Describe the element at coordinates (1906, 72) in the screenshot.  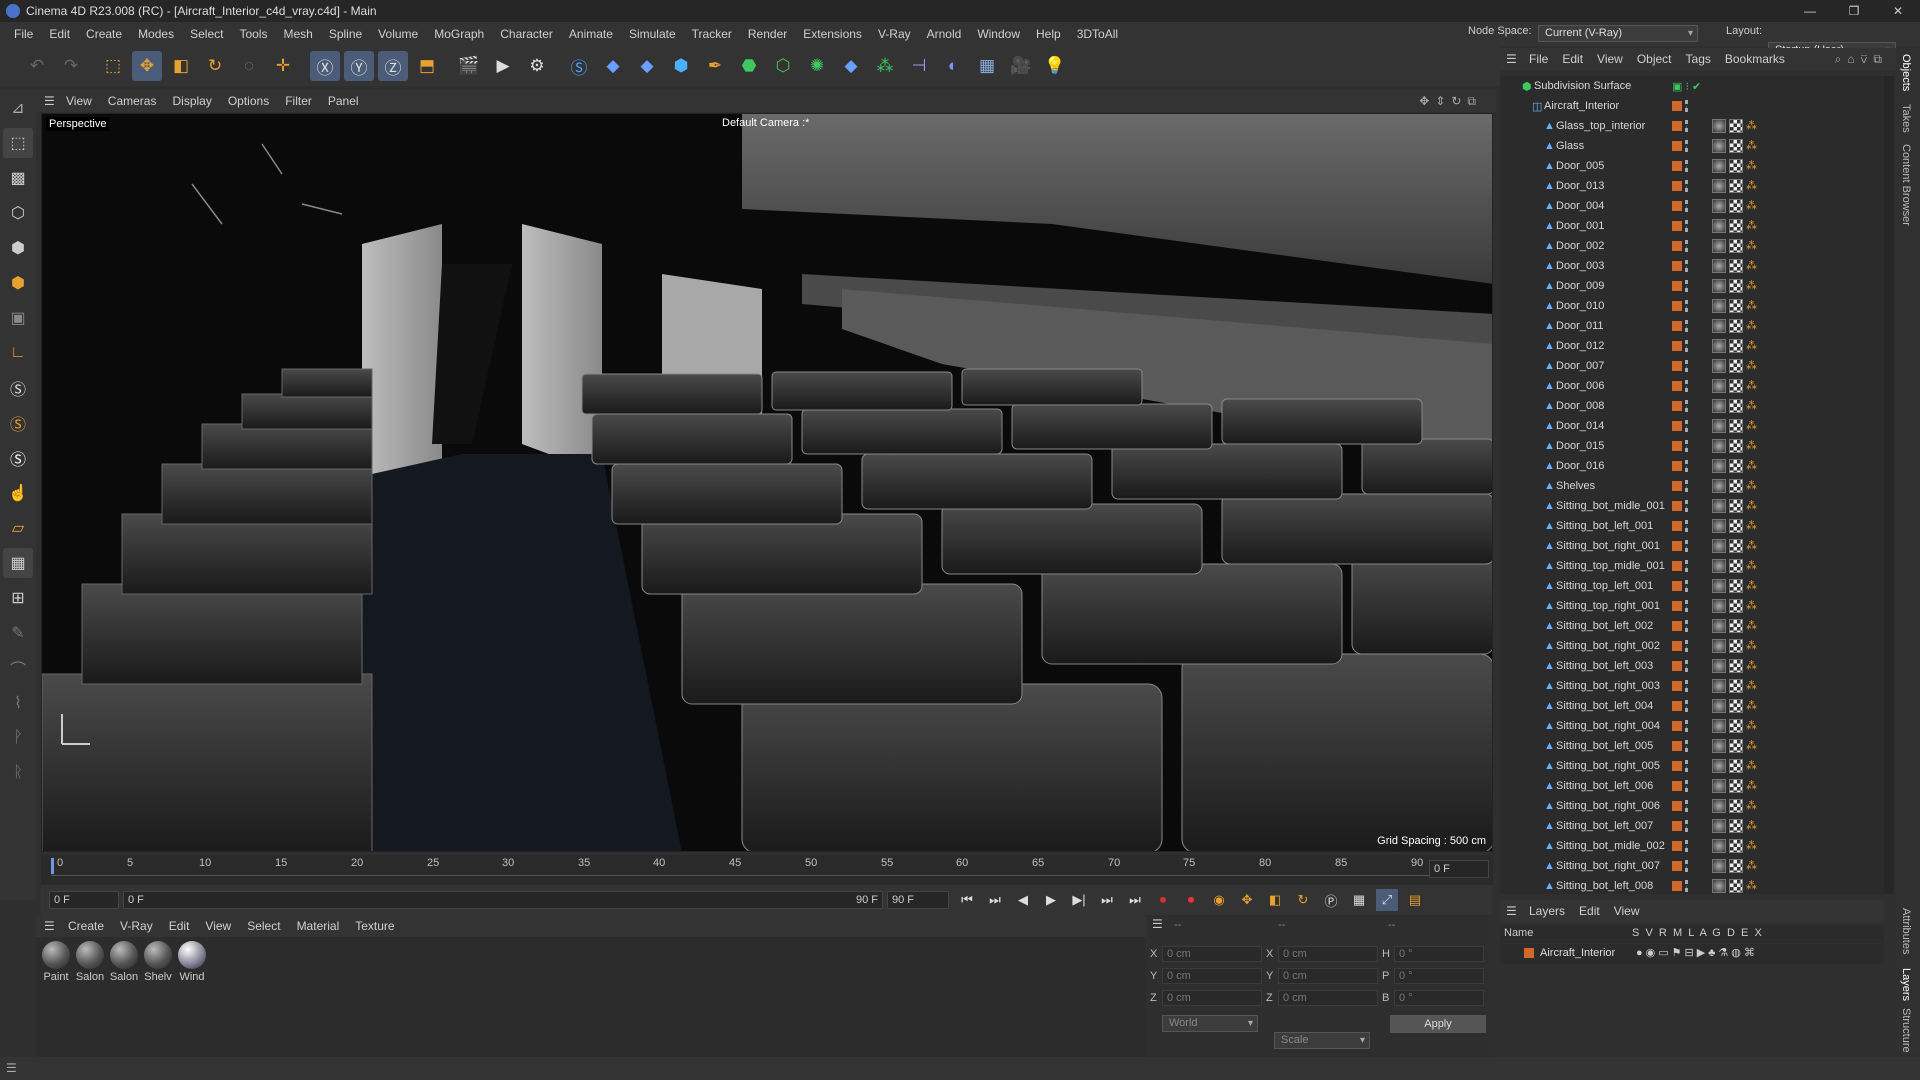
I see `tab-objects: Objects` at that location.